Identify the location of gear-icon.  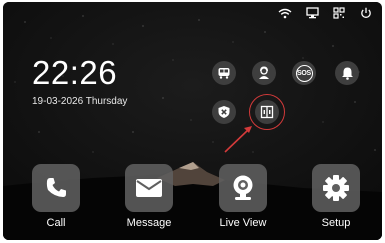
(336, 188).